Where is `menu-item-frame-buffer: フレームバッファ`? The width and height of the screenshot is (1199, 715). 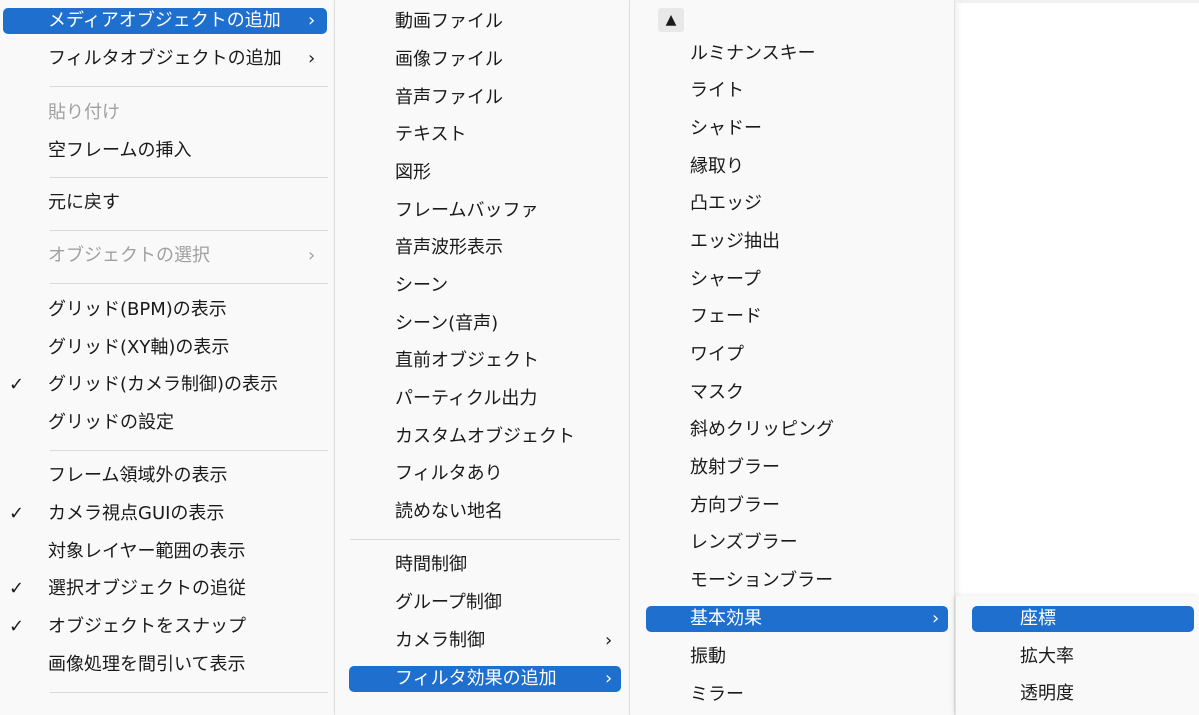
menu-item-frame-buffer: フレームバッファ is located at coordinates (484, 211).